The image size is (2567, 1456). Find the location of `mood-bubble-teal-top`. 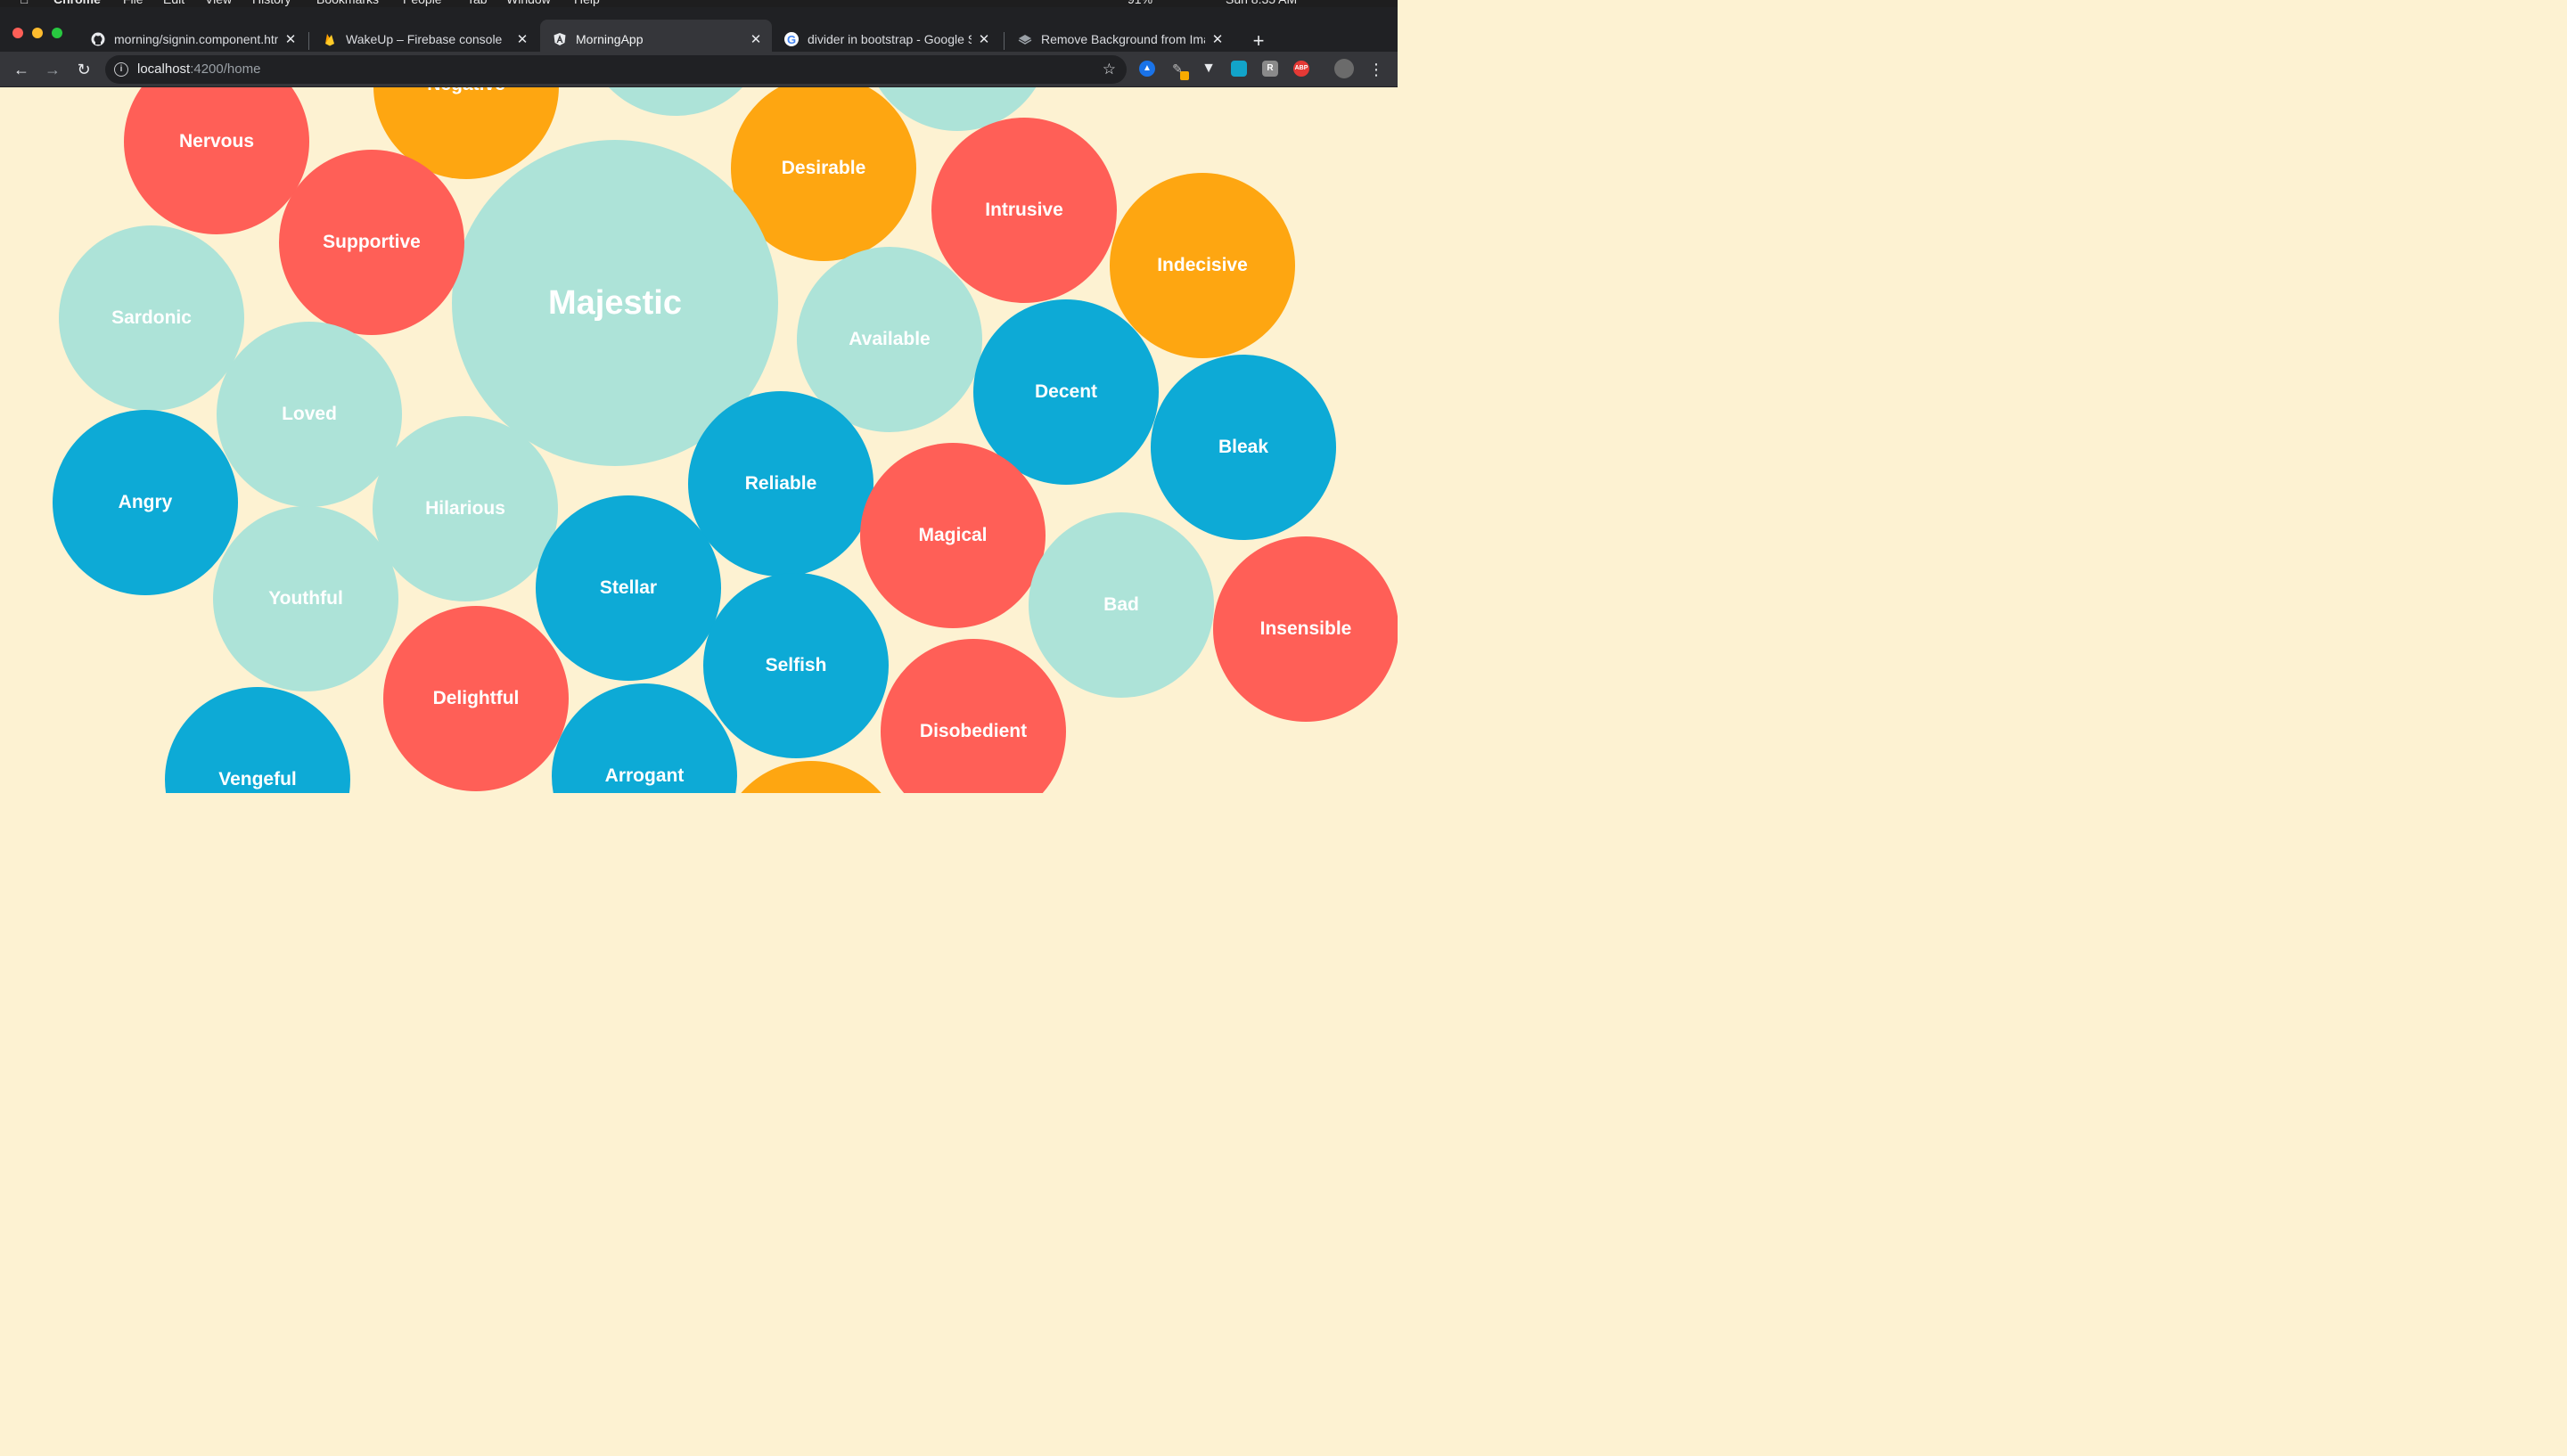

mood-bubble-teal-top is located at coordinates (675, 102).